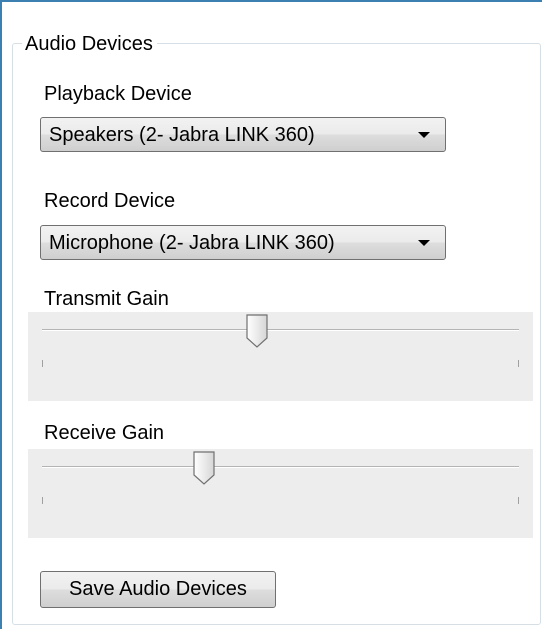 The image size is (542, 629). Describe the element at coordinates (280, 356) in the screenshot. I see `transmit-gain-slider` at that location.